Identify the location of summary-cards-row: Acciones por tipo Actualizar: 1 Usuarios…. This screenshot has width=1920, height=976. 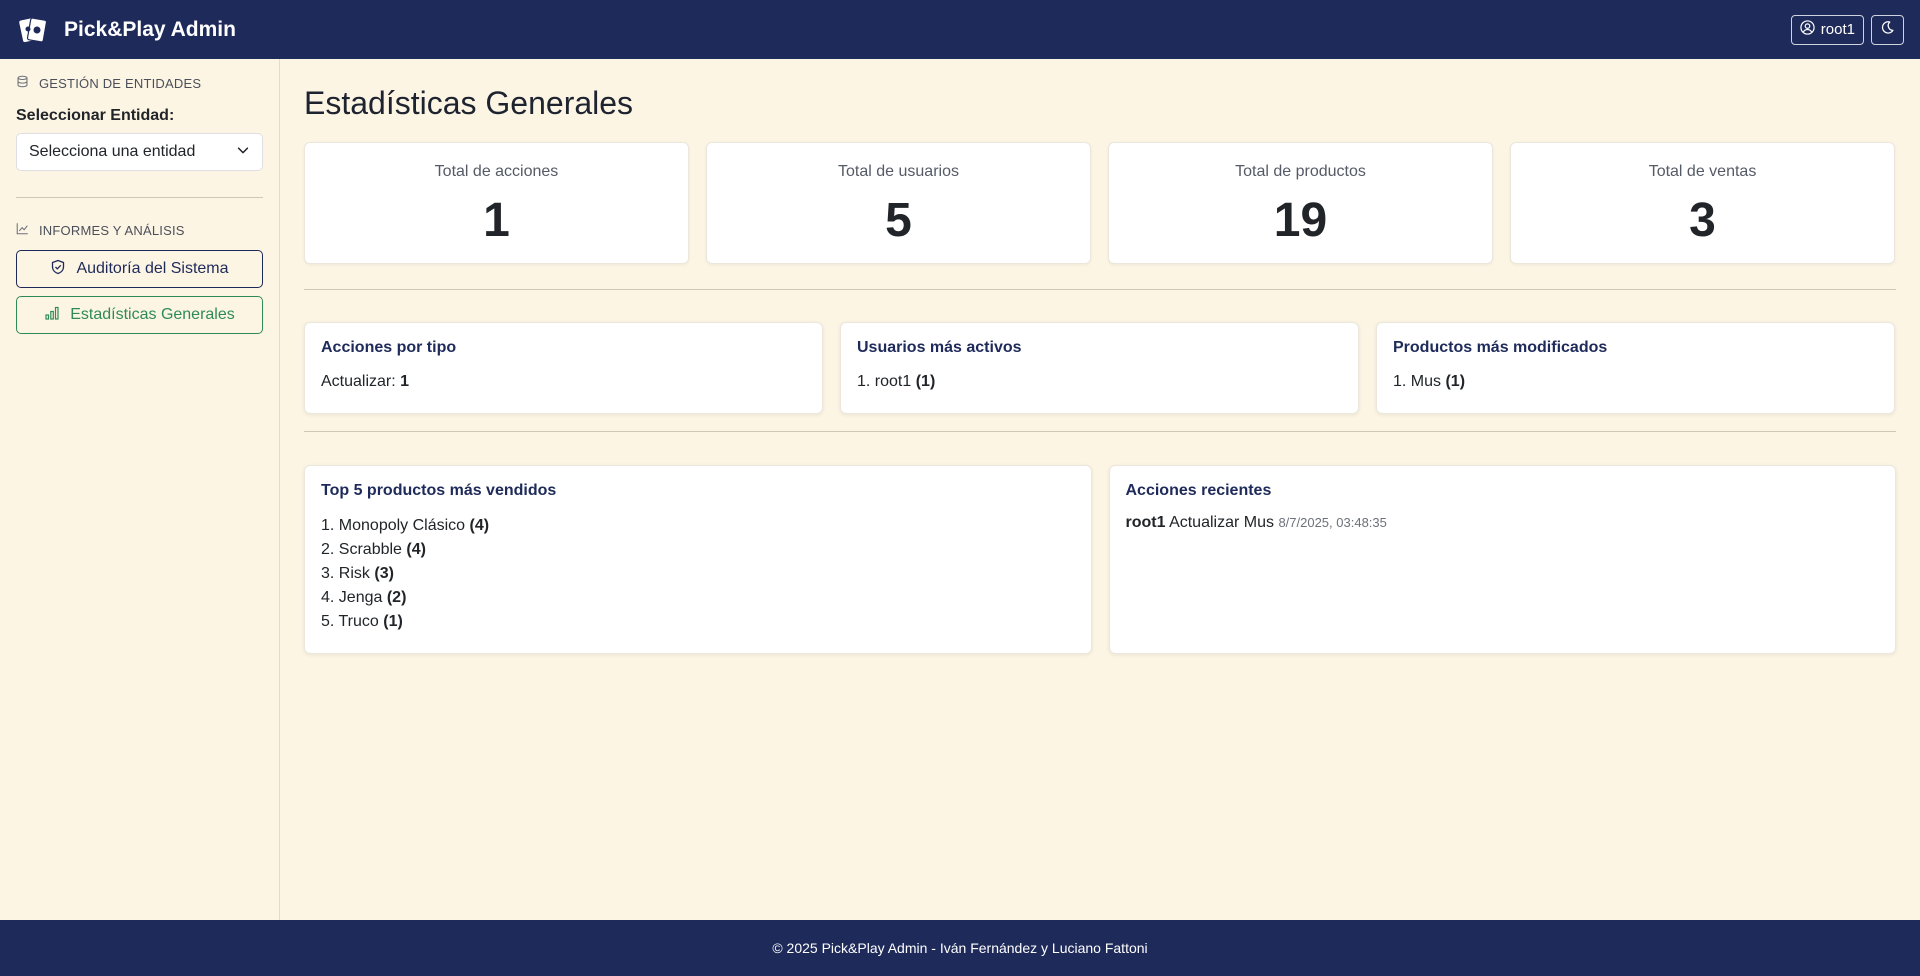
(1100, 368).